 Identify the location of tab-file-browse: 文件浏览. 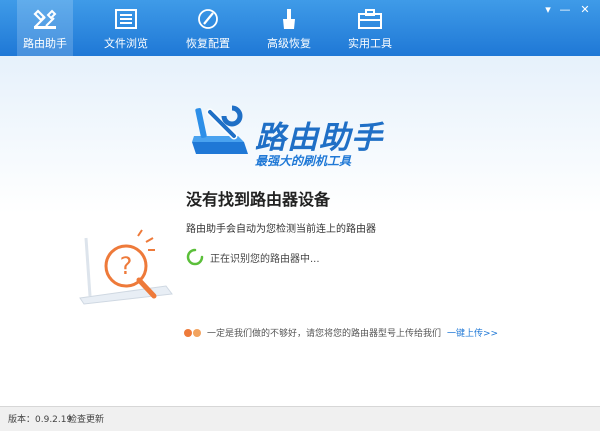
(126, 28).